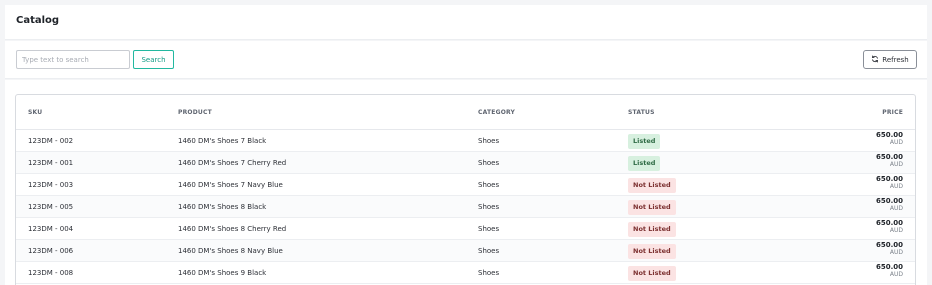 This screenshot has width=932, height=285. I want to click on sku-cell: 123DM - 005, so click(51, 207).